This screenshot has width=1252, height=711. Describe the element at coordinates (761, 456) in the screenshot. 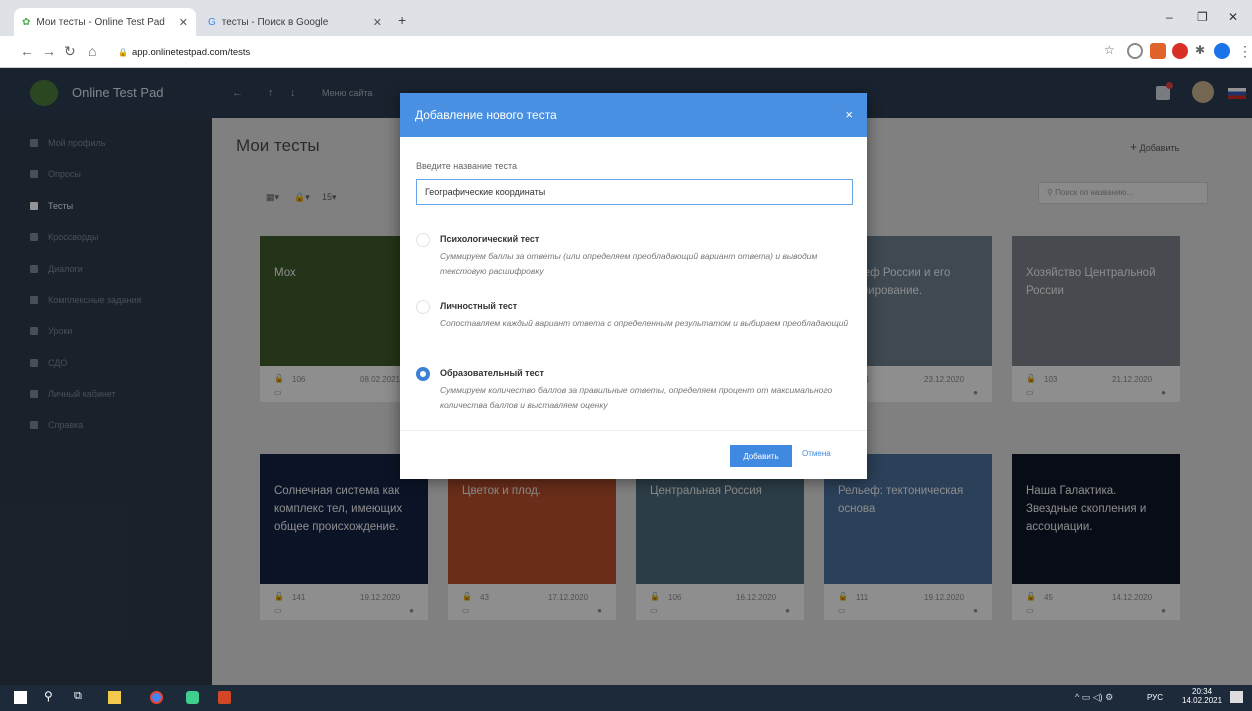

I see `add-button: Добавить` at that location.